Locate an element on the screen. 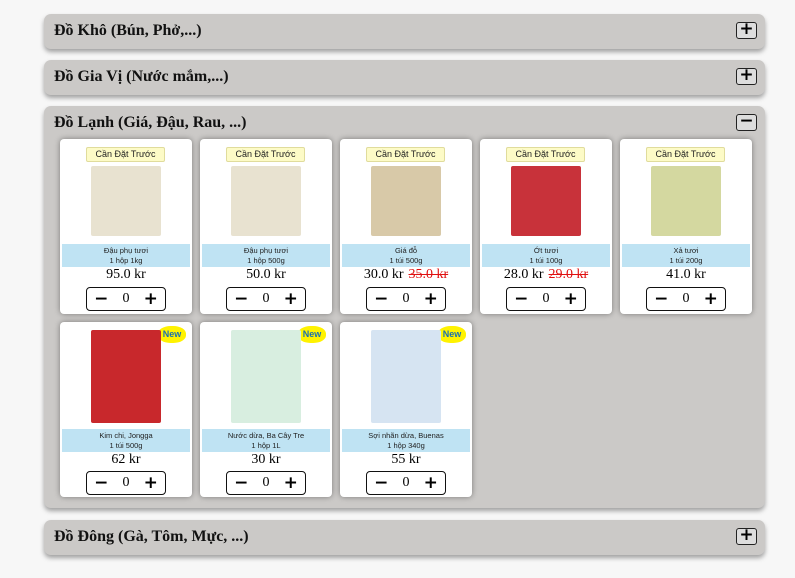  product-price: 50.0 kr is located at coordinates (266, 275).